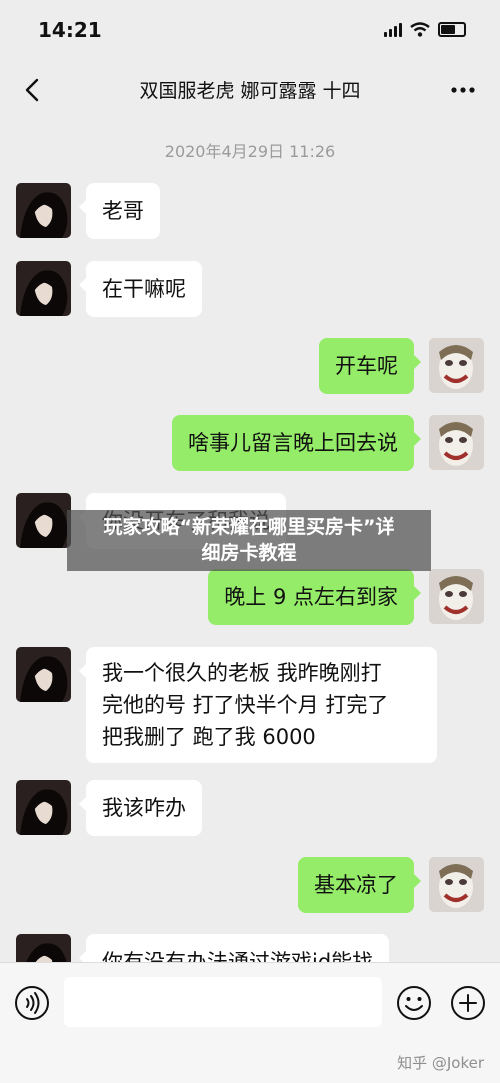  What do you see at coordinates (249, 553) in the screenshot?
I see `overlay-title-line: 细房卡教程` at bounding box center [249, 553].